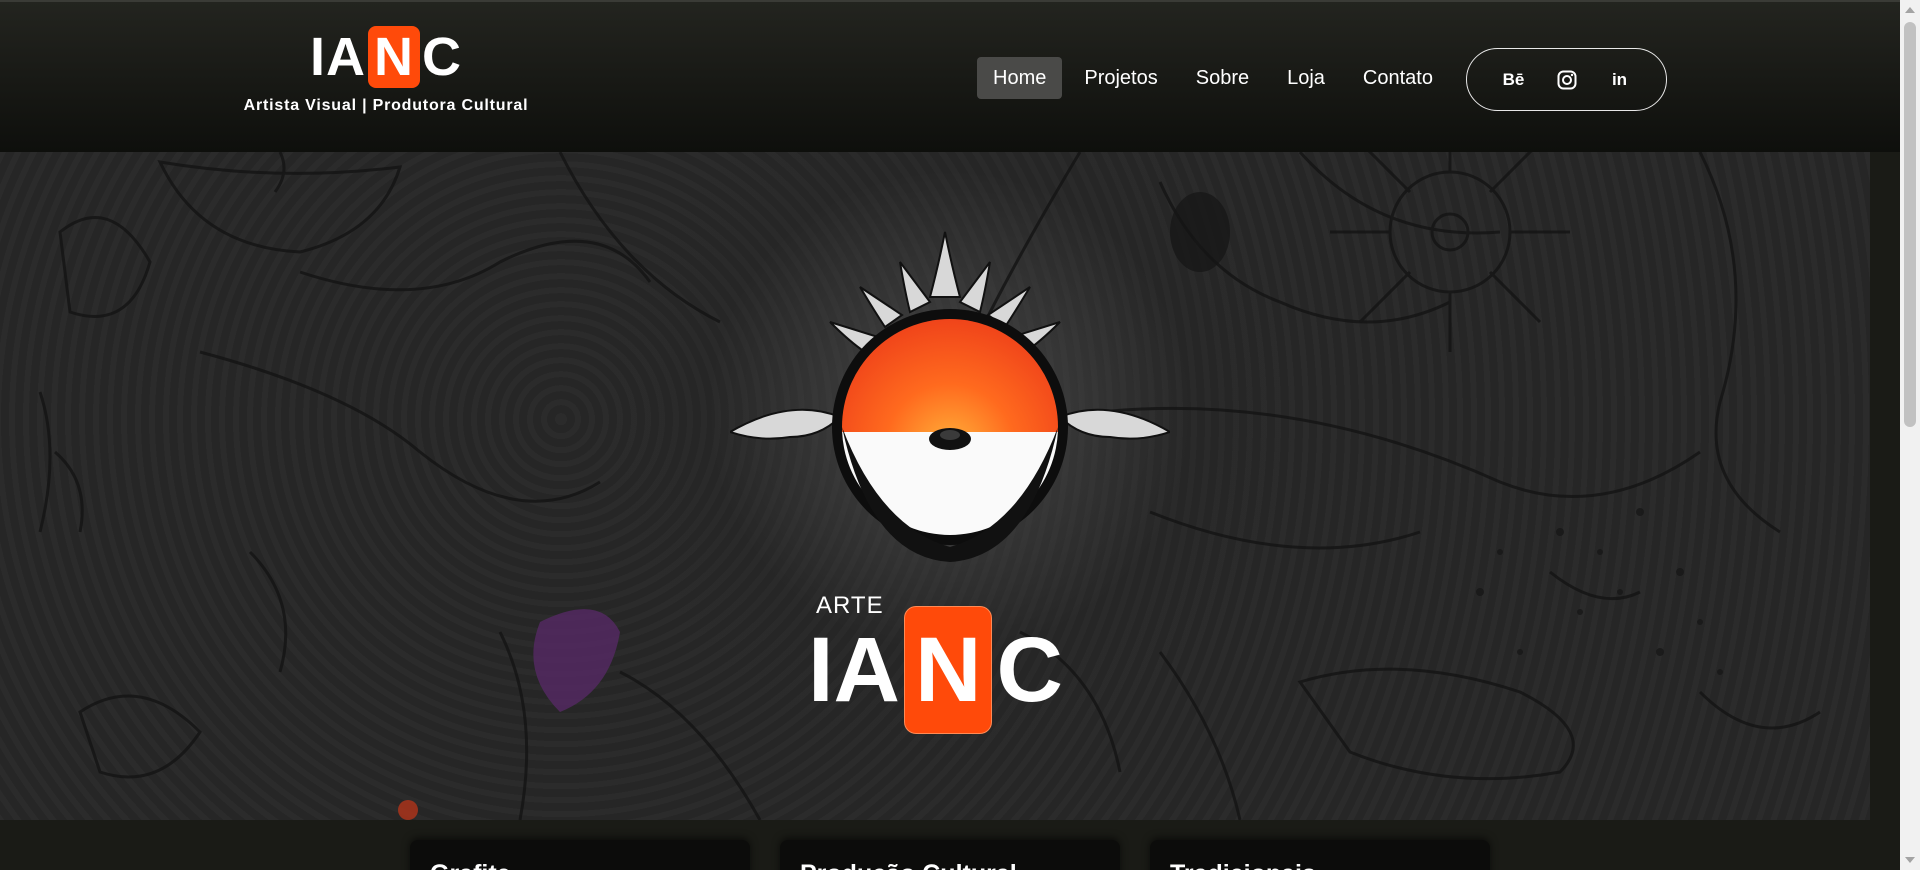 The height and width of the screenshot is (870, 1920). What do you see at coordinates (580, 865) in the screenshot?
I see `card-title: Grafite` at bounding box center [580, 865].